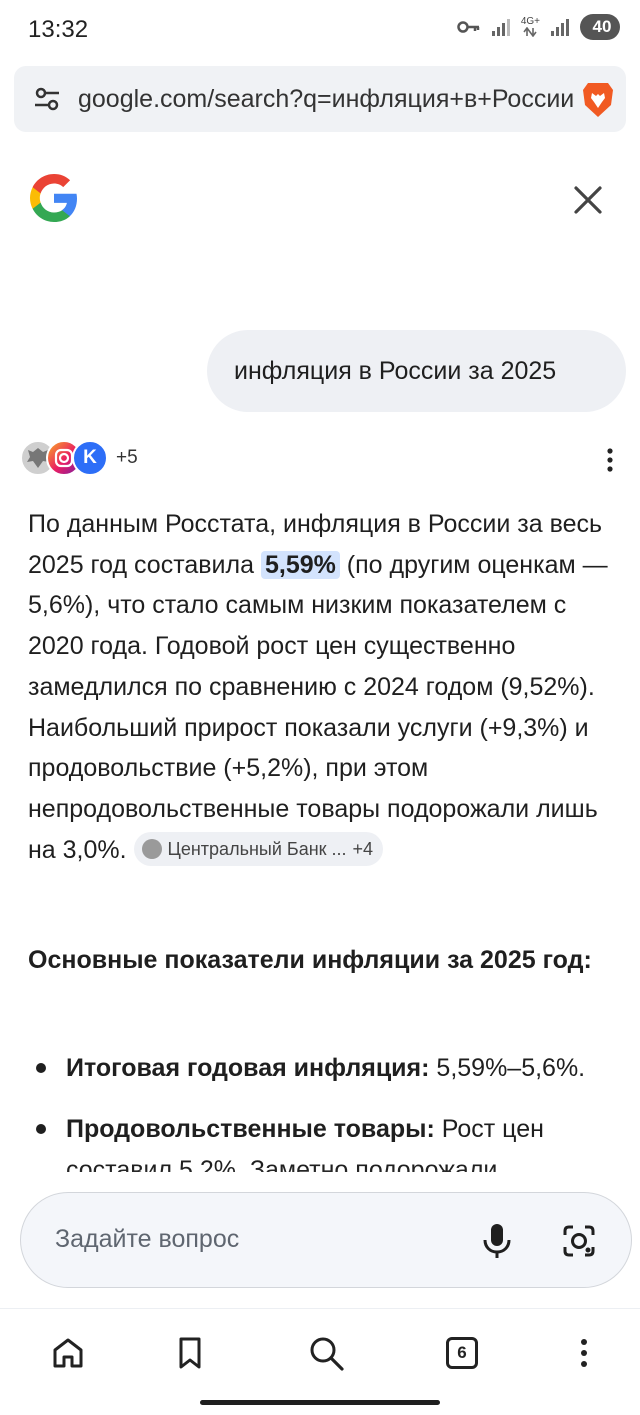  Describe the element at coordinates (507, 1068) in the screenshot. I see `bullet-text: 5,59%–5,6%.` at that location.